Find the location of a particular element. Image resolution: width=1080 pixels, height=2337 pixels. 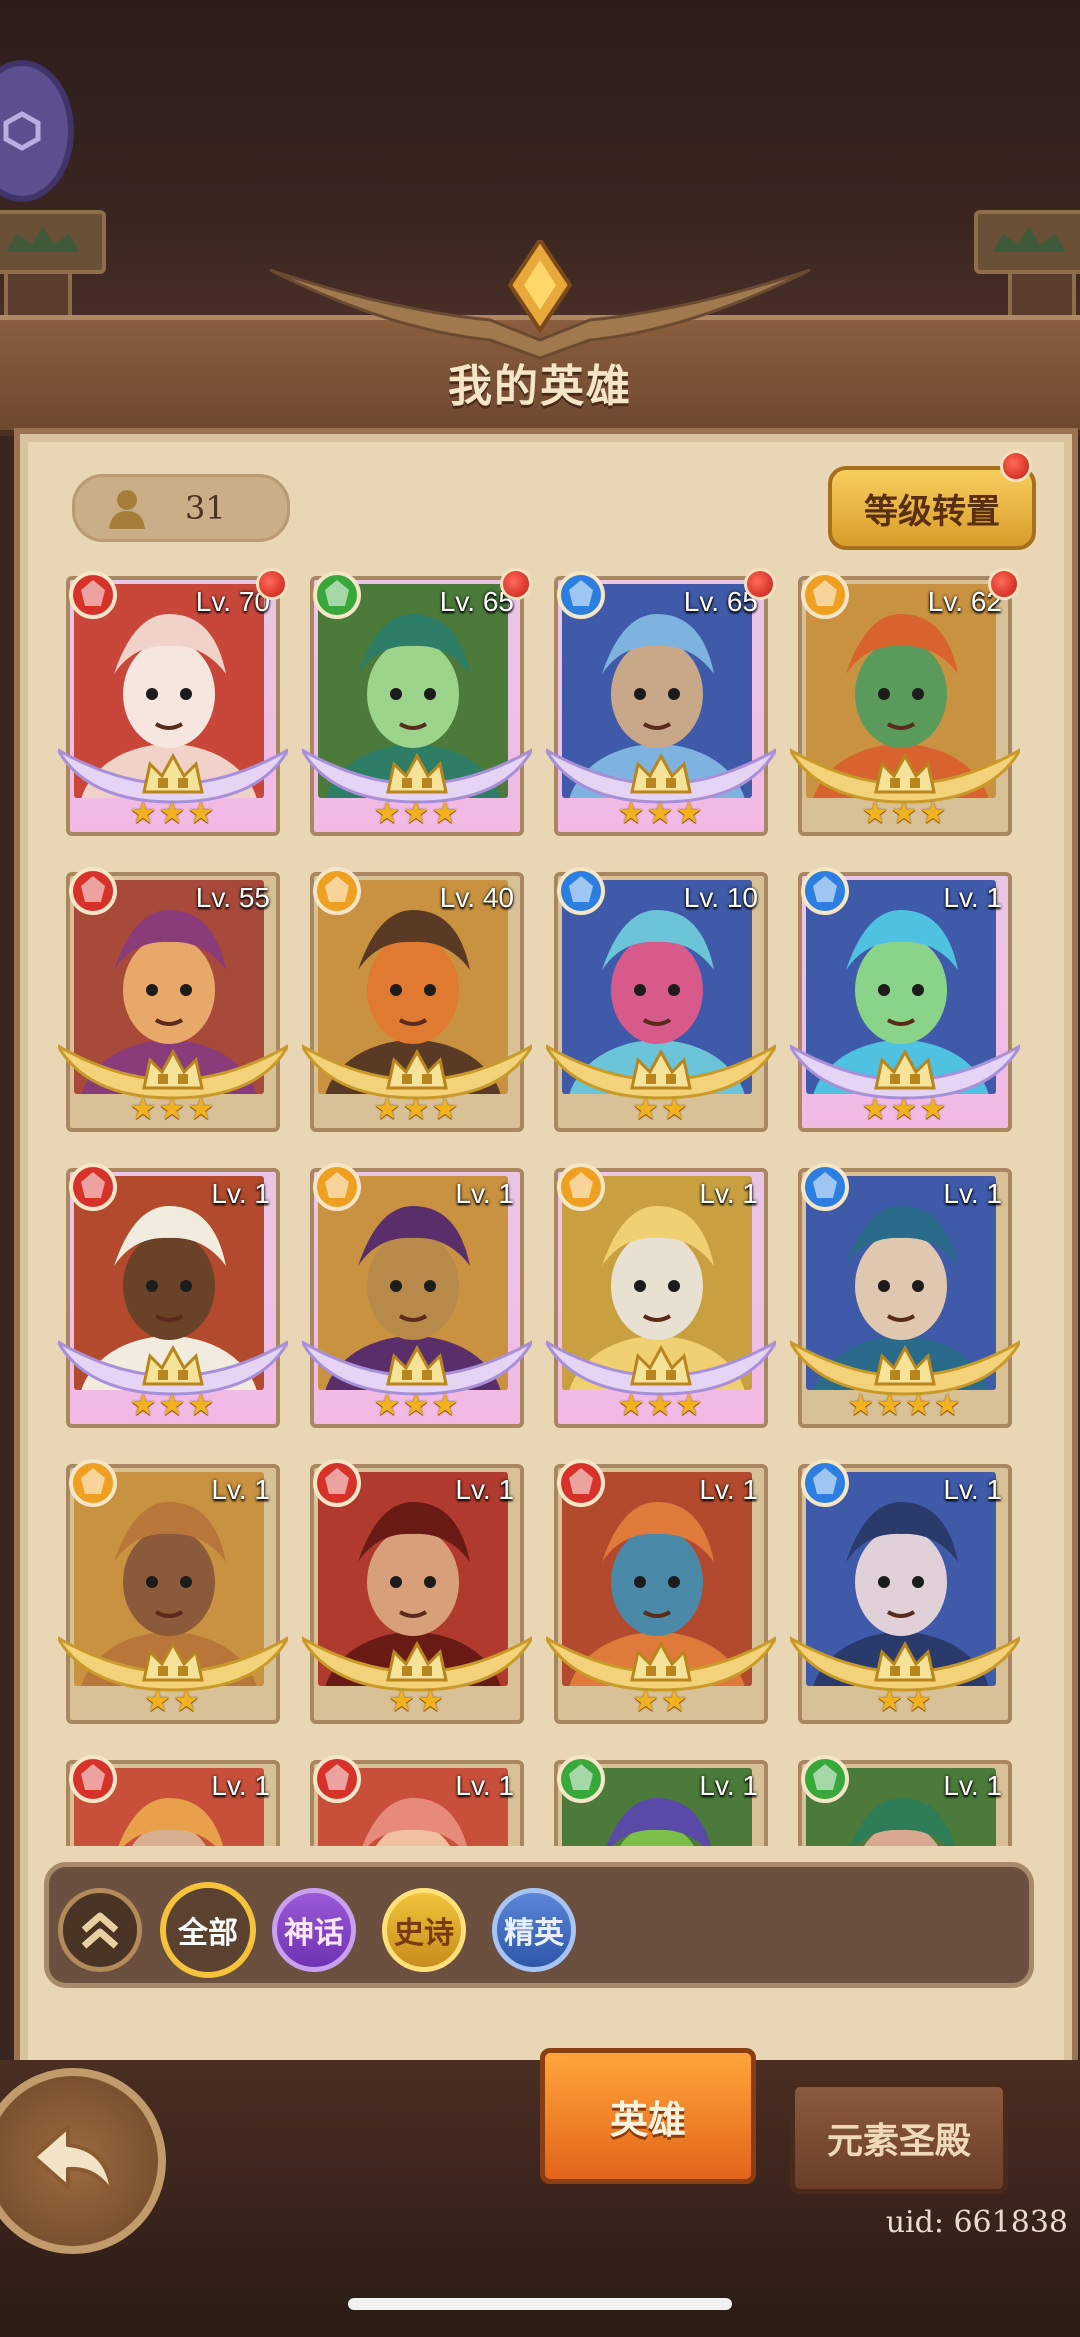

left-pillar is located at coordinates (54, 270).